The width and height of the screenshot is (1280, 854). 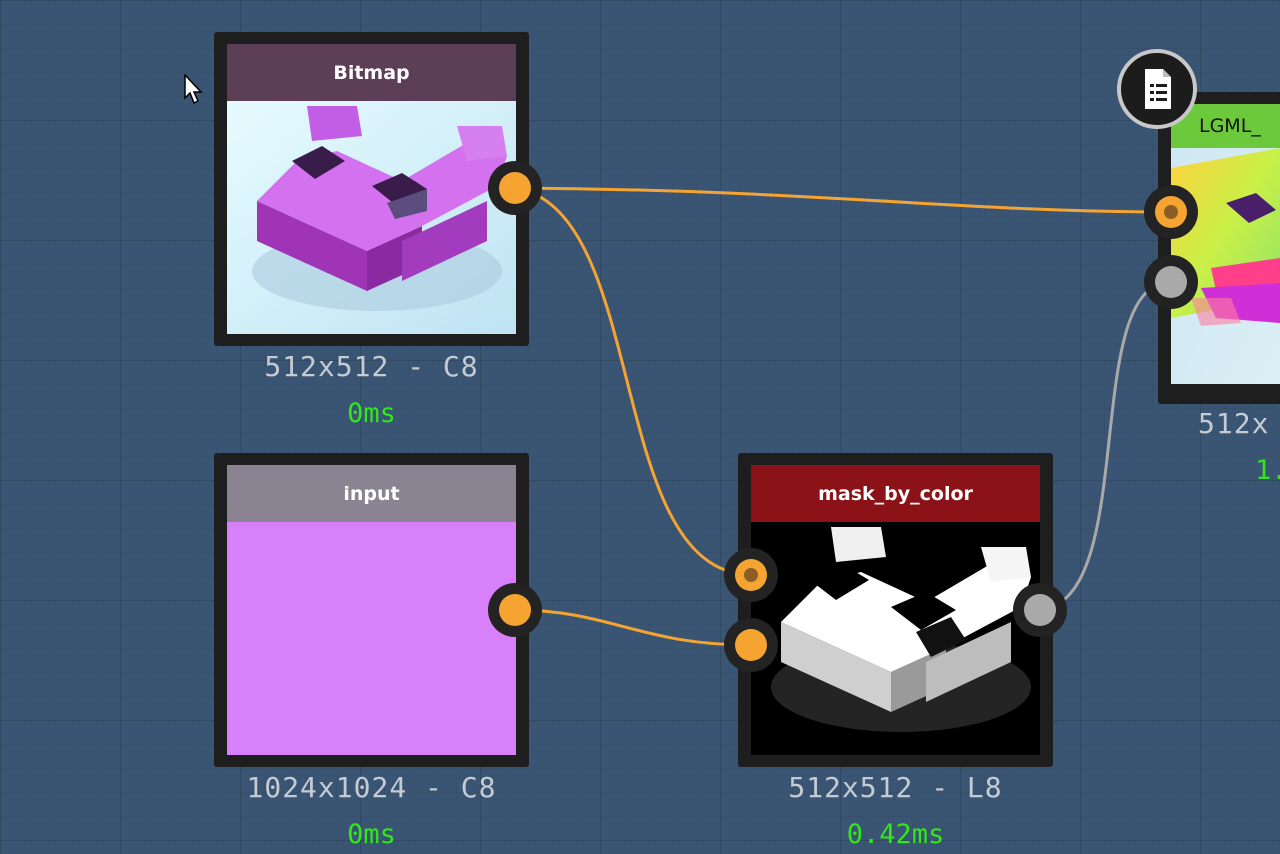 What do you see at coordinates (1040, 610) in the screenshot?
I see `mask-output-port` at bounding box center [1040, 610].